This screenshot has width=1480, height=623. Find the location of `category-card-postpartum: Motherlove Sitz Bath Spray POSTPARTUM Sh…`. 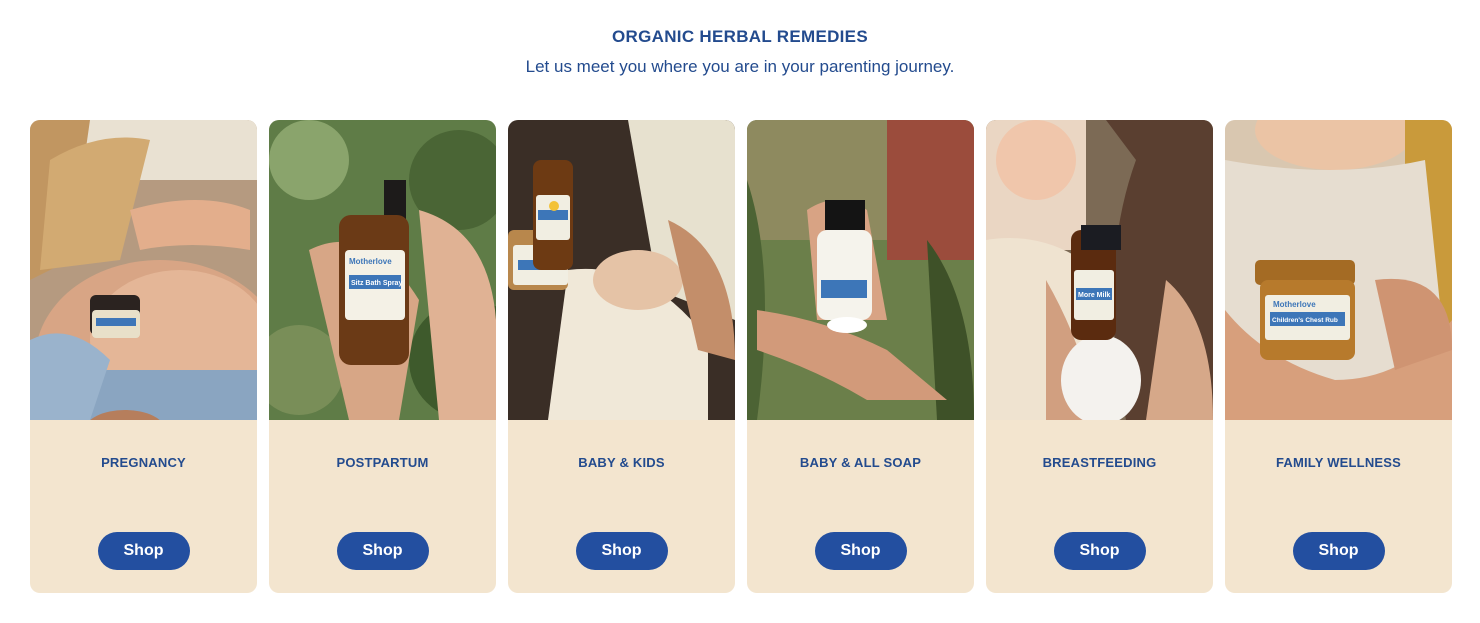

category-card-postpartum: Motherlove Sitz Bath Spray POSTPARTUM Sh… is located at coordinates (382, 356).